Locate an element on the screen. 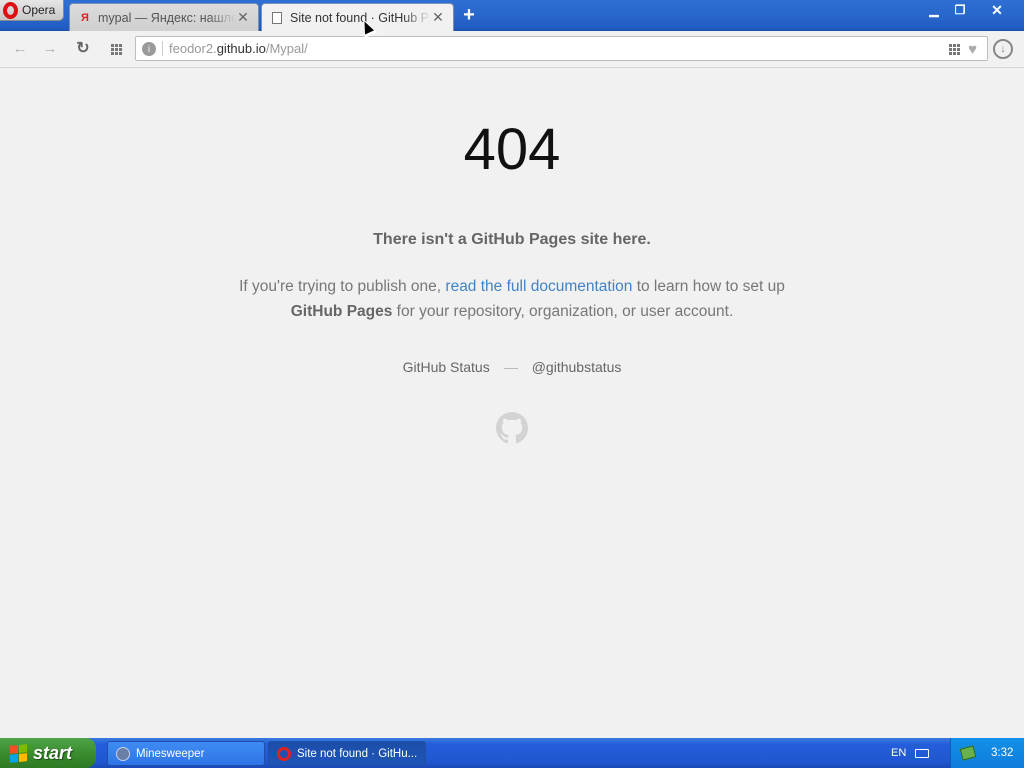  url-path: /Mypal/ is located at coordinates (286, 48).